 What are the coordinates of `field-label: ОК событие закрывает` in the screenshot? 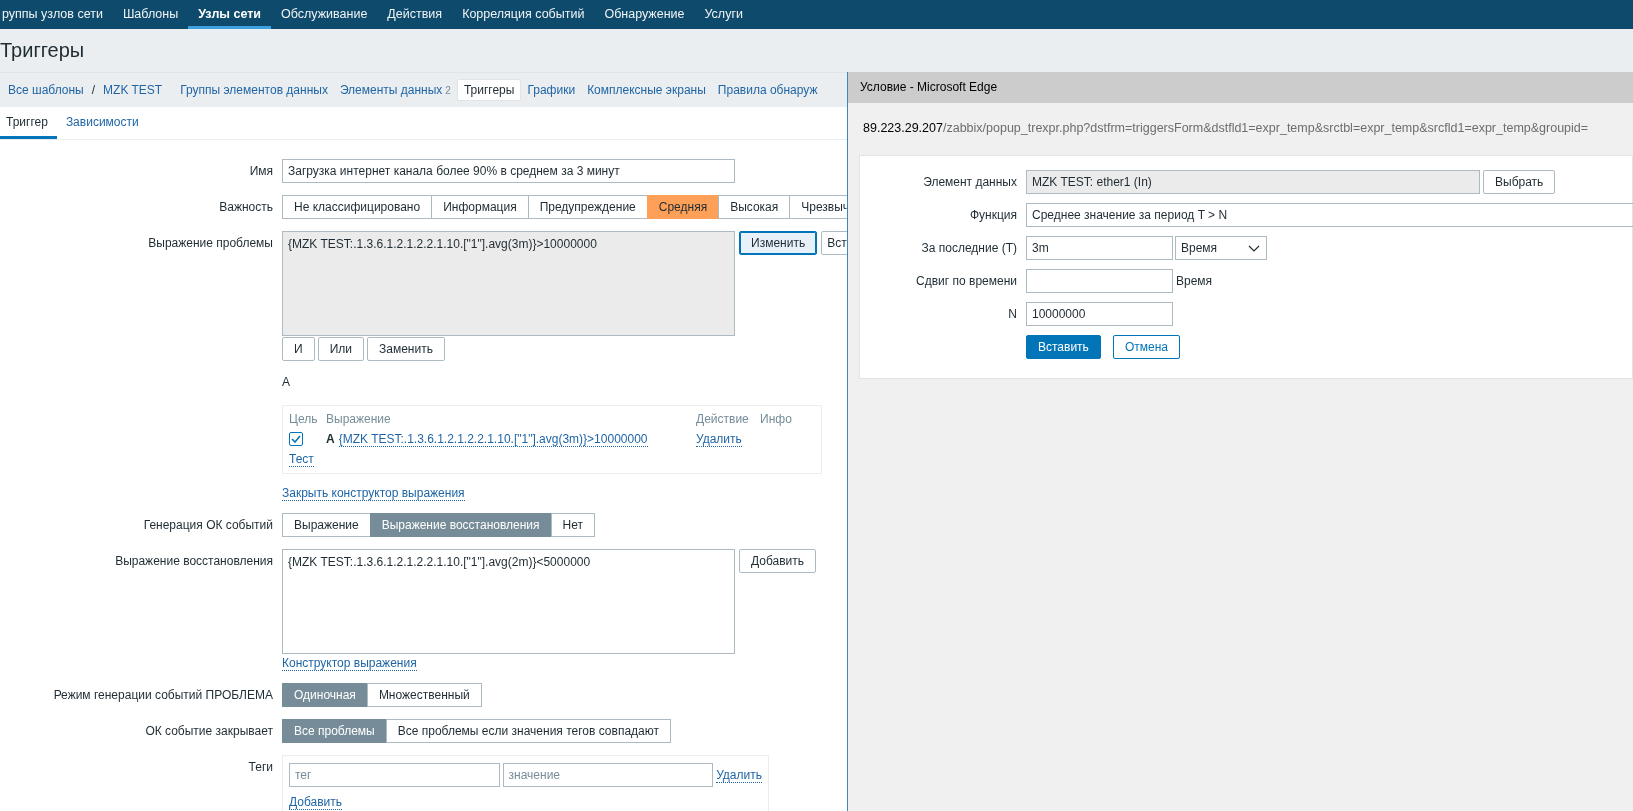 It's located at (208, 731).